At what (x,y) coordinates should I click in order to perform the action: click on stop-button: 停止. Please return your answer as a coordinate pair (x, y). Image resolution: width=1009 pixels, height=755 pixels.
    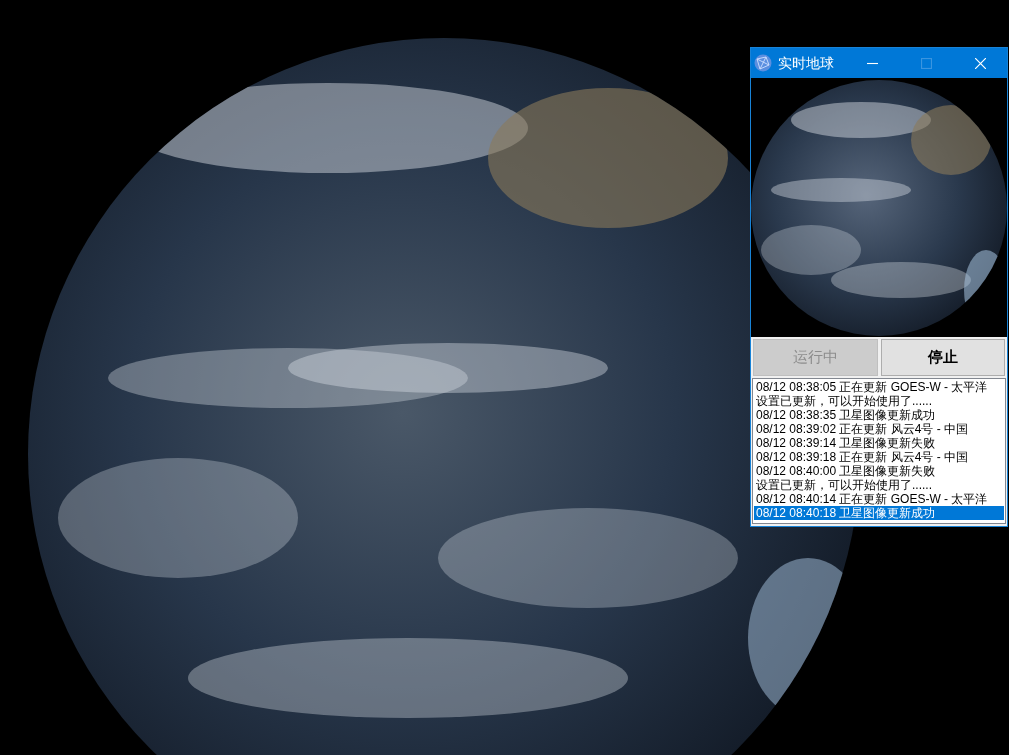
    Looking at the image, I should click on (942, 357).